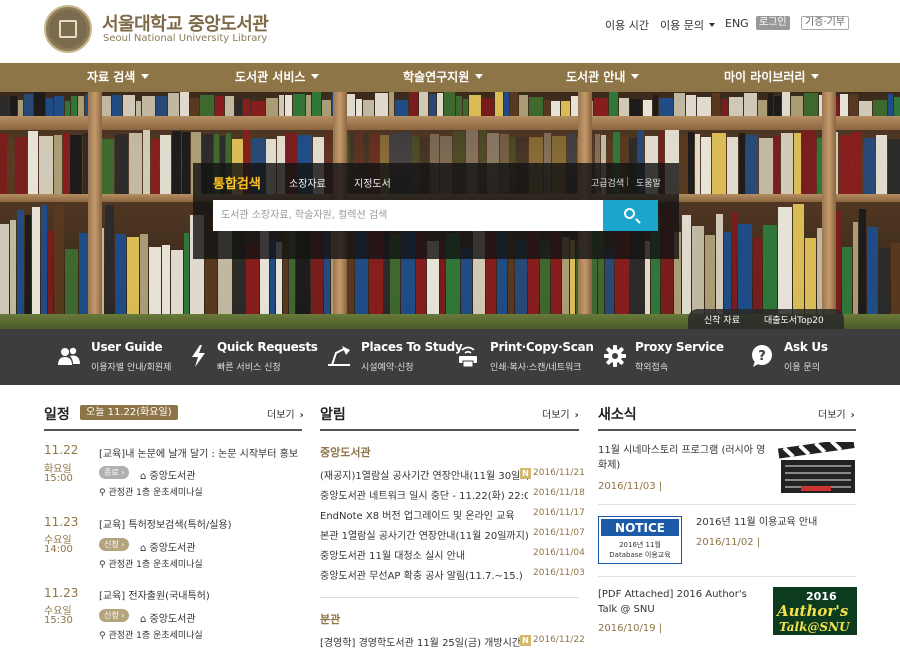 Image resolution: width=900 pixels, height=650 pixels. What do you see at coordinates (560, 413) in the screenshot?
I see `notices-more-link: 더보기` at bounding box center [560, 413].